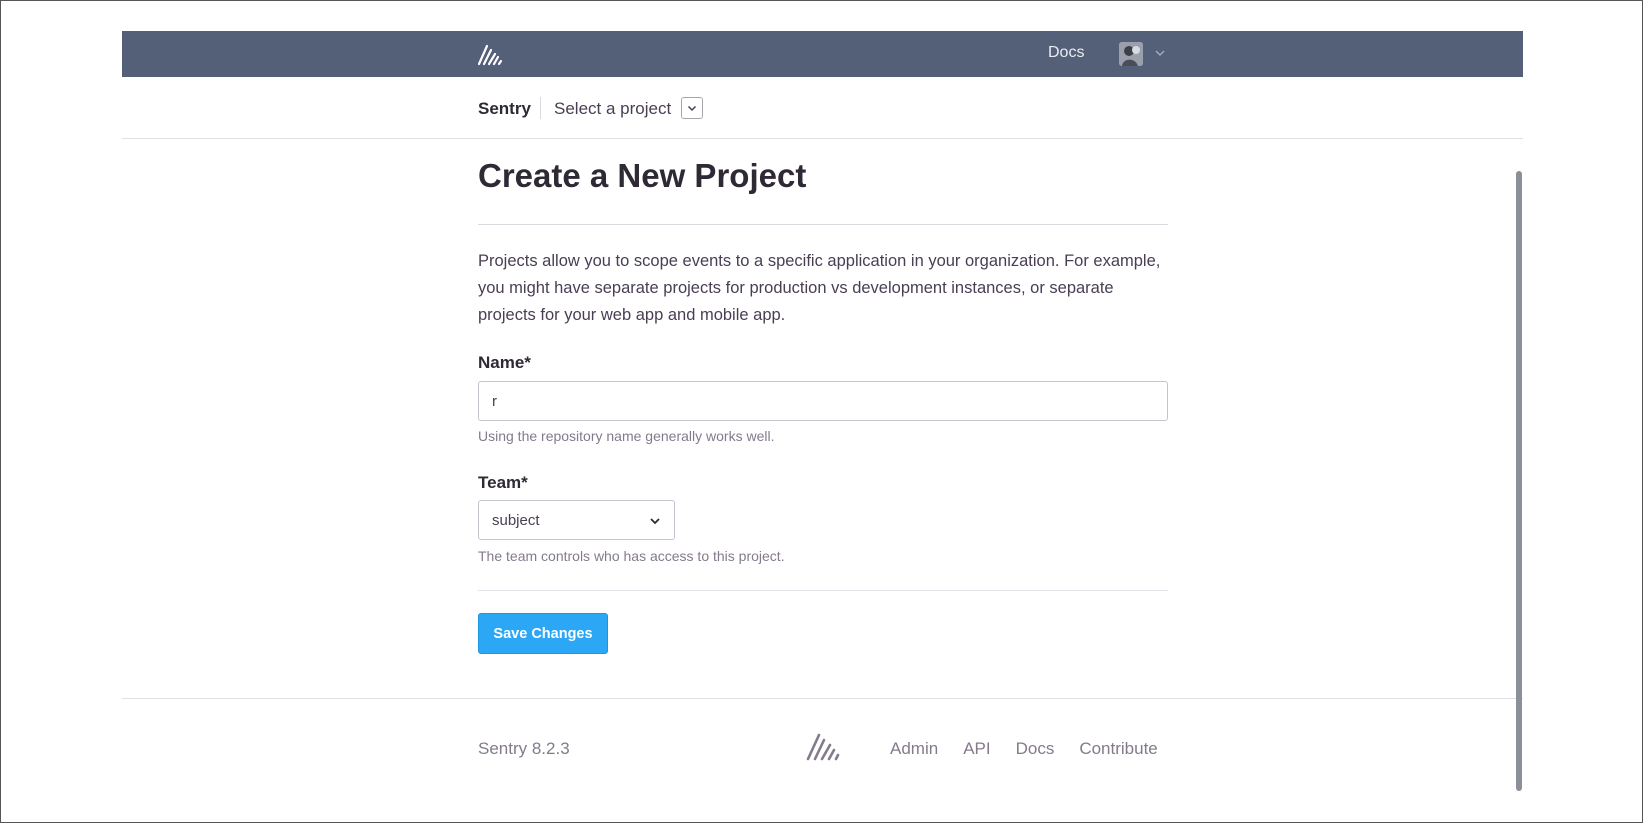 The image size is (1643, 823). Describe the element at coordinates (823, 590) in the screenshot. I see `form-divider` at that location.